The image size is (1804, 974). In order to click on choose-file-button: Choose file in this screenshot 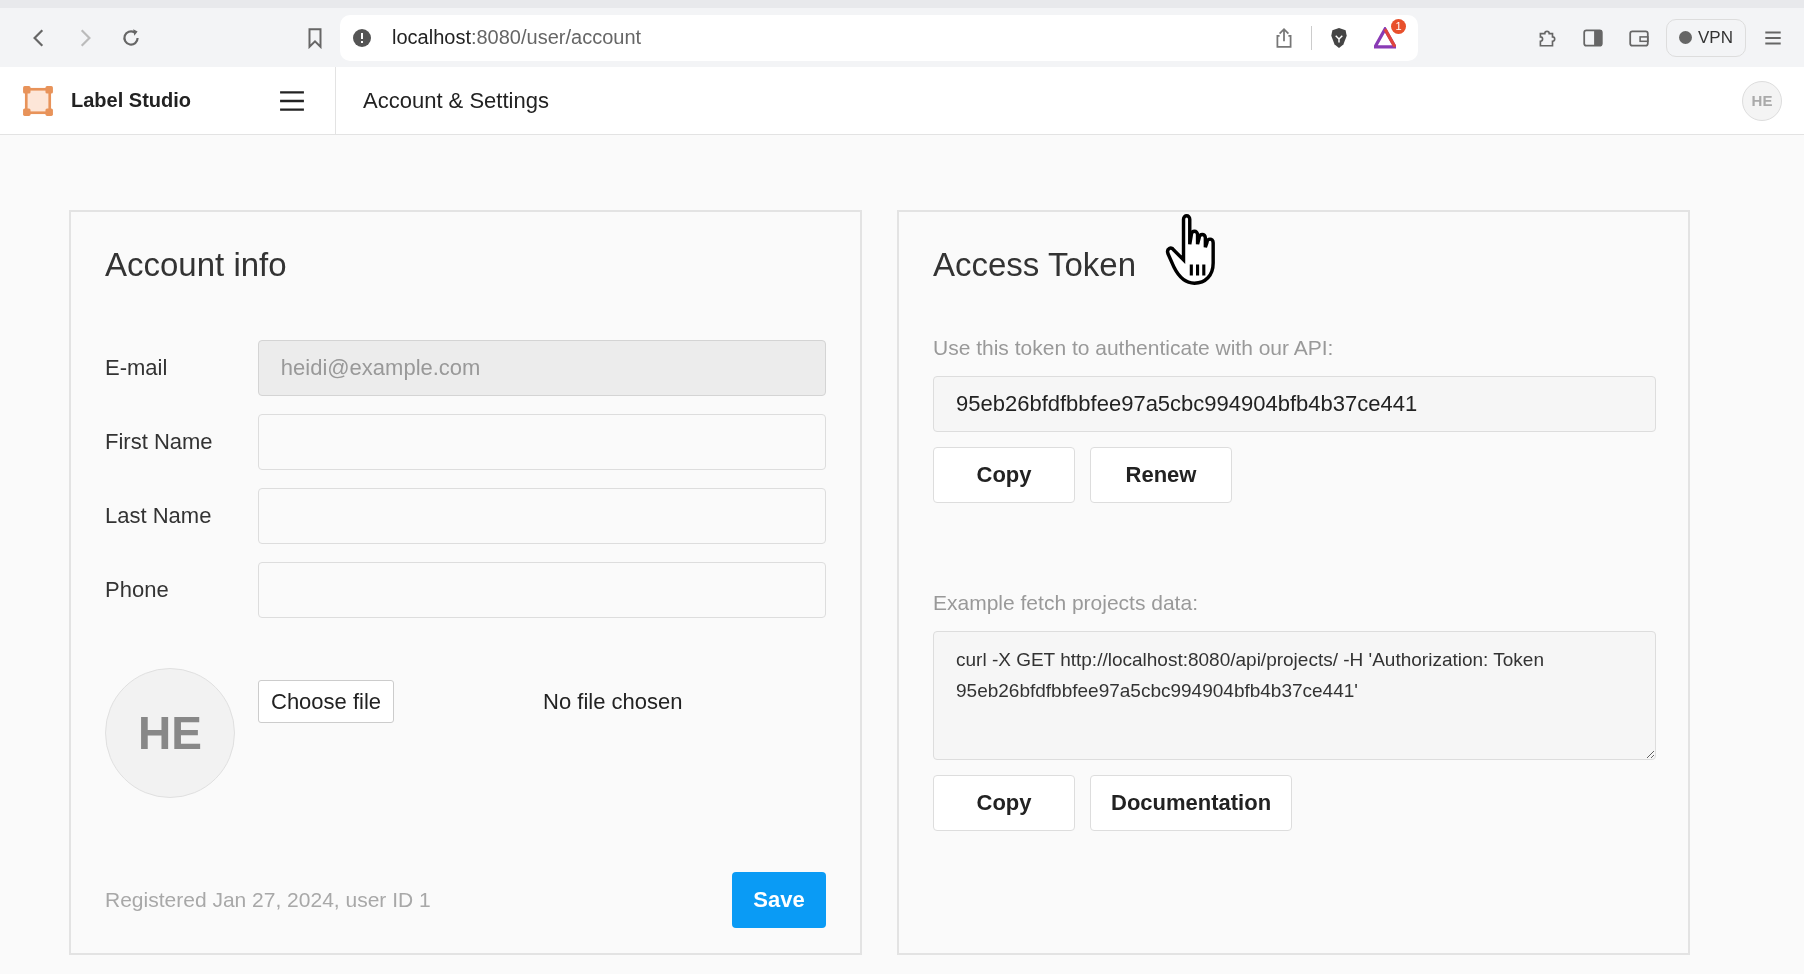, I will do `click(326, 701)`.